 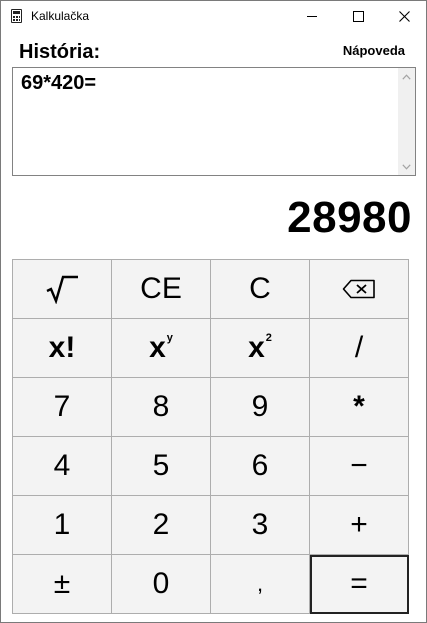 I want to click on divide-button: /, so click(x=359, y=348).